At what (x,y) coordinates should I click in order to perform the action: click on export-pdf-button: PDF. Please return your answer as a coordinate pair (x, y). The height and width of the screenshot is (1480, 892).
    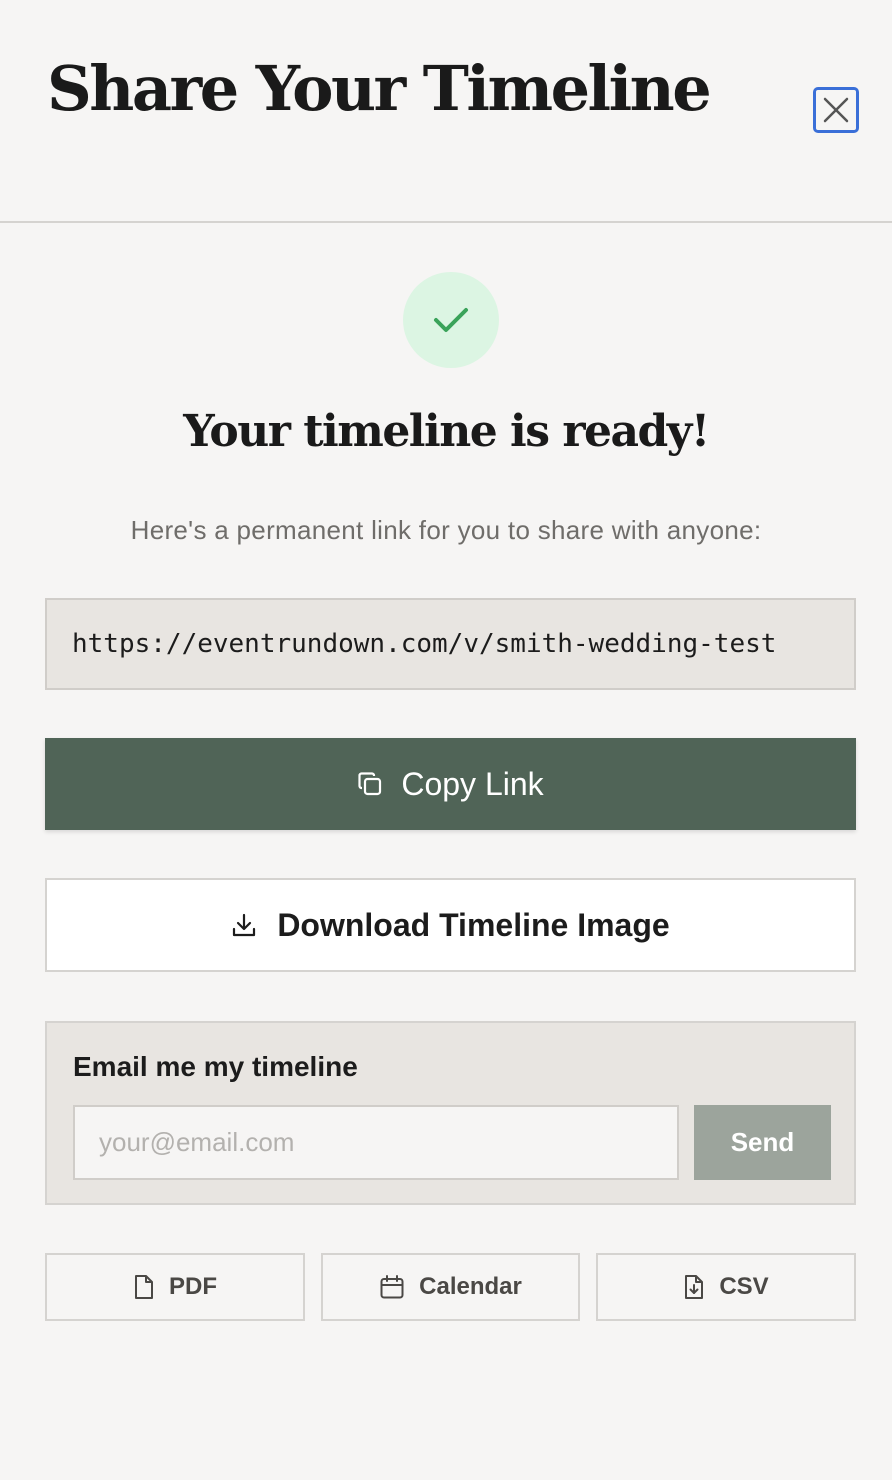
    Looking at the image, I should click on (175, 1287).